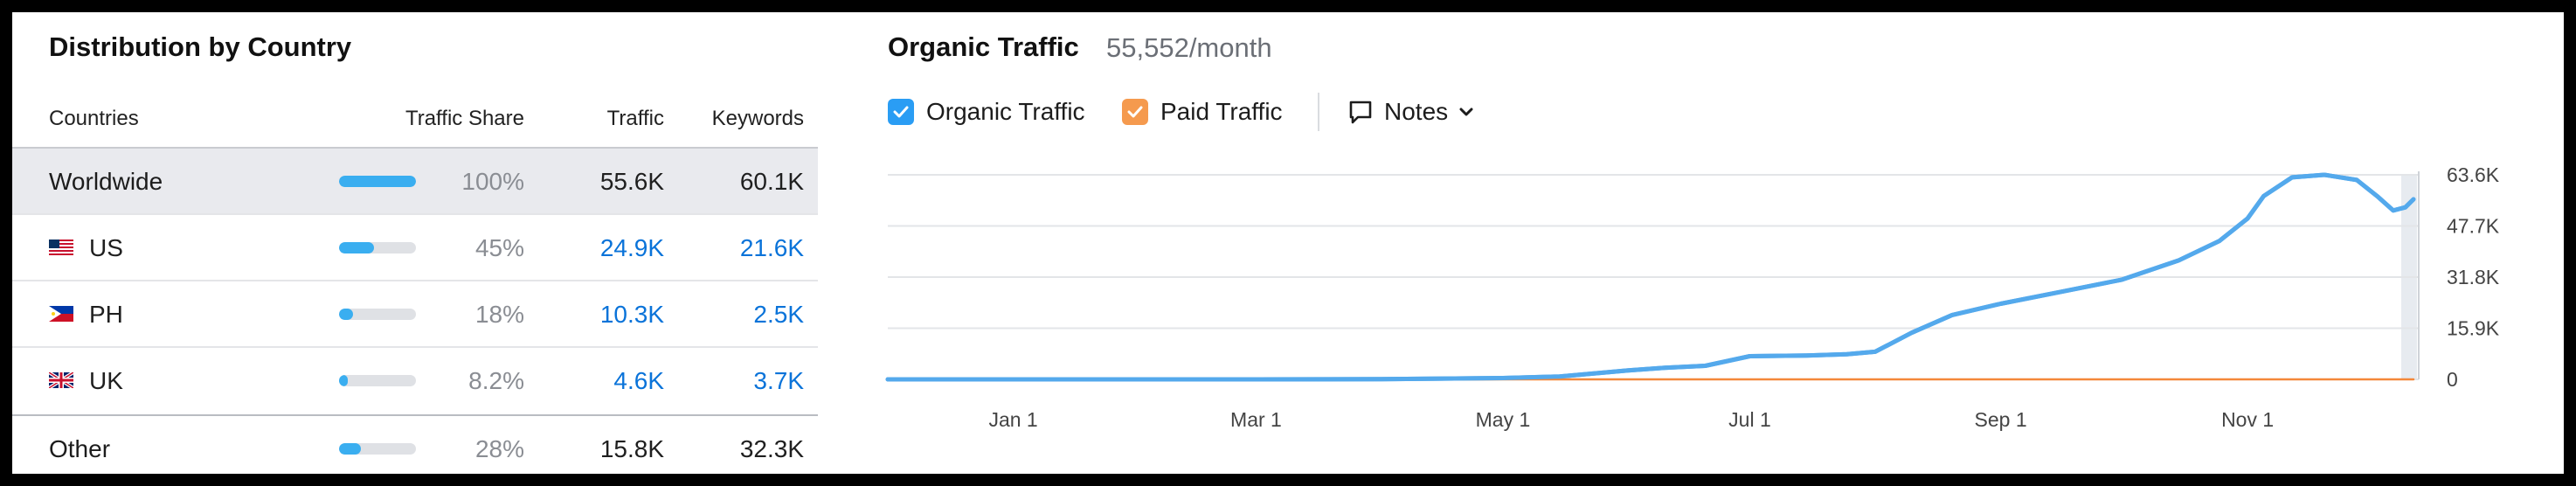 The height and width of the screenshot is (486, 2576). What do you see at coordinates (1012, 419) in the screenshot?
I see `x-tick-label: Jan 1` at bounding box center [1012, 419].